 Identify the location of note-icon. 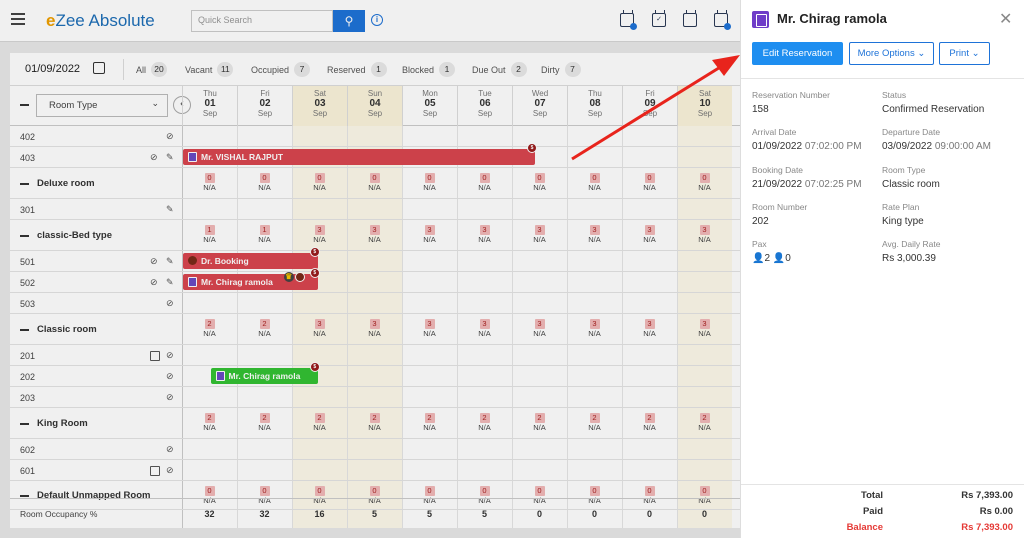
(299, 277).